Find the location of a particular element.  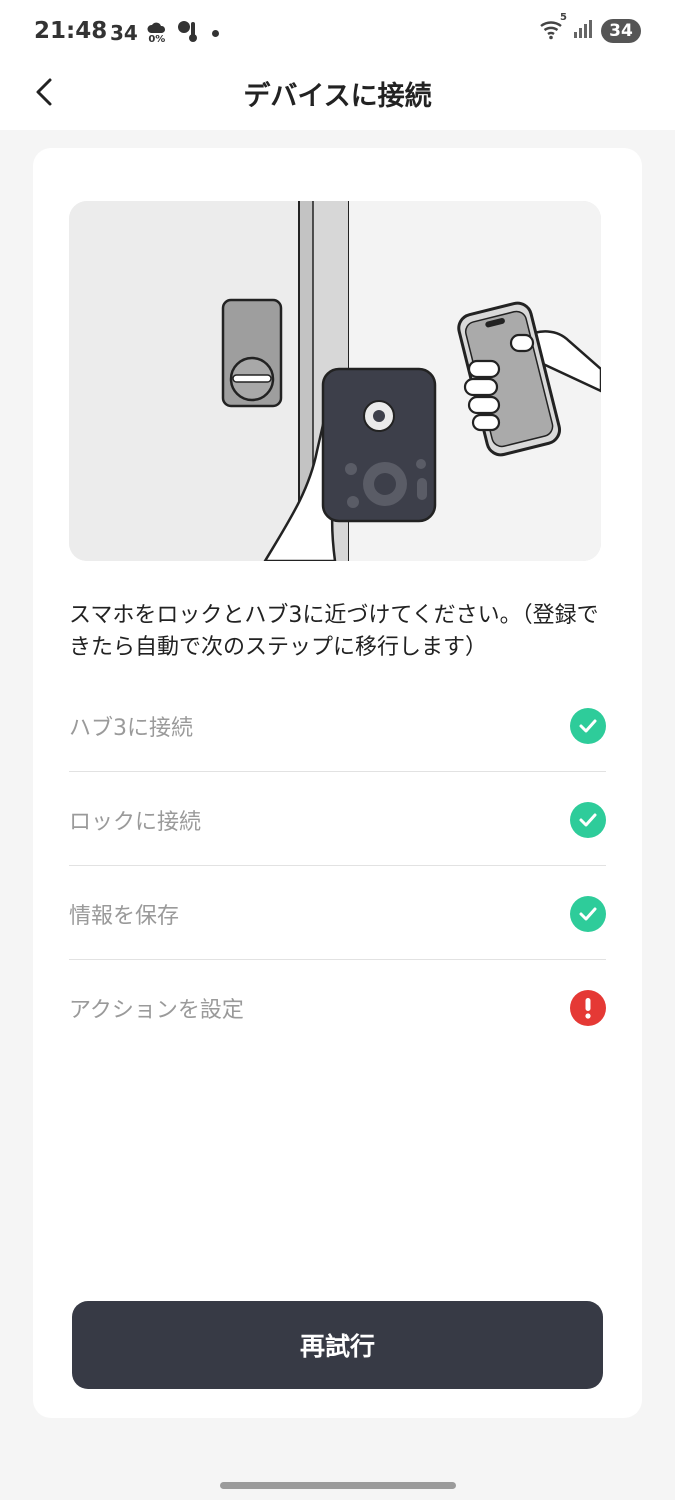

signal-icon is located at coordinates (583, 31).